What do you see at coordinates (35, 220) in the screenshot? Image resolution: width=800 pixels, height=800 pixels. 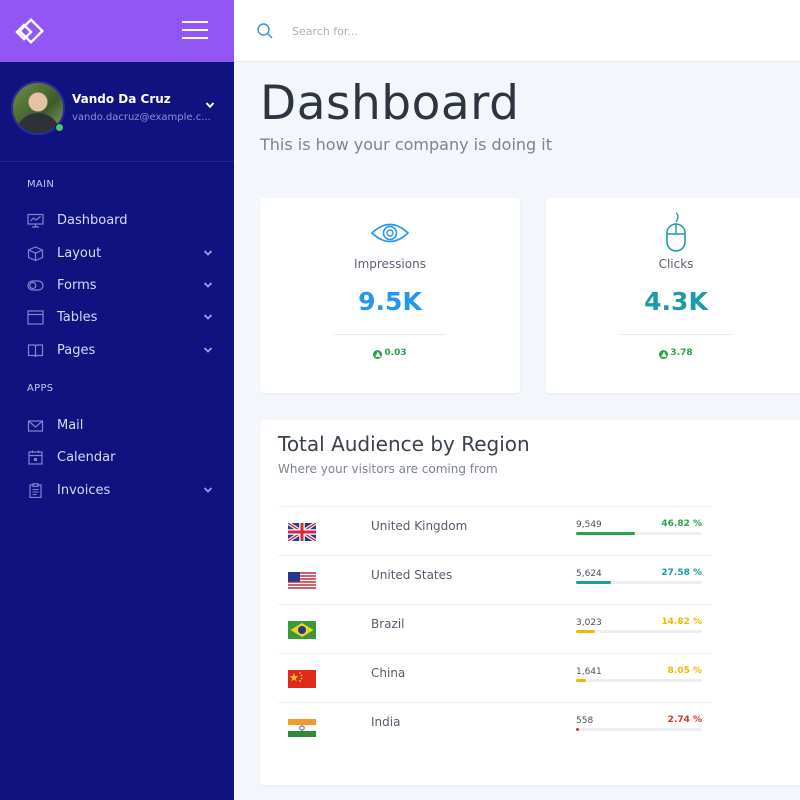 I see `dashboard-icon` at bounding box center [35, 220].